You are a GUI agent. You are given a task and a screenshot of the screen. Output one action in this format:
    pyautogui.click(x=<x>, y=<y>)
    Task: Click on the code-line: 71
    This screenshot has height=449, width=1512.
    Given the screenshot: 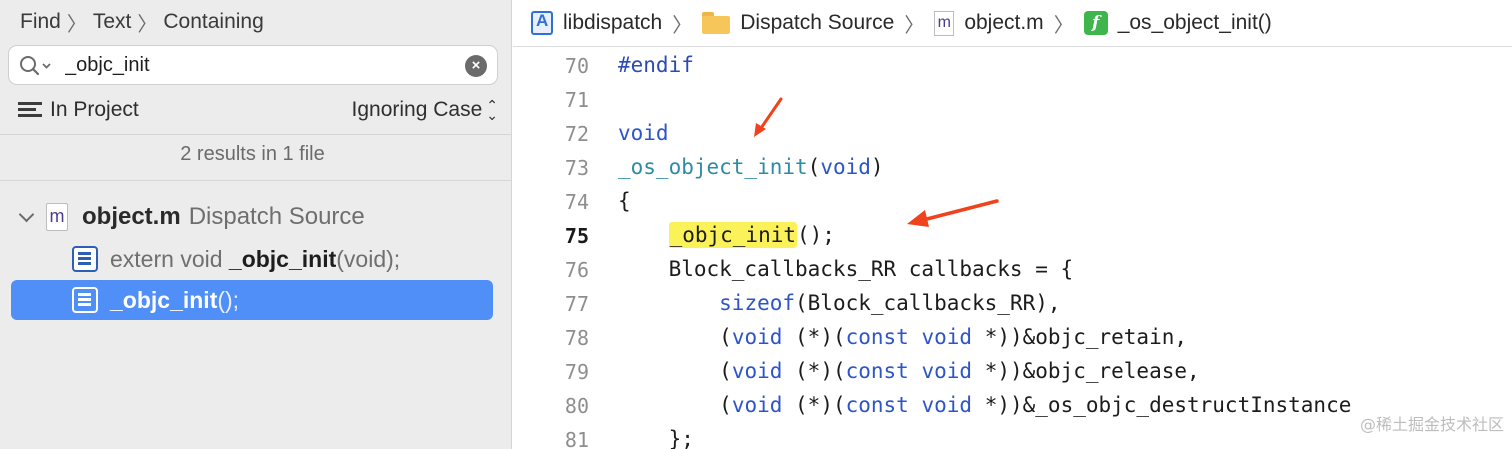 What is the action you would take?
    pyautogui.click(x=1012, y=99)
    